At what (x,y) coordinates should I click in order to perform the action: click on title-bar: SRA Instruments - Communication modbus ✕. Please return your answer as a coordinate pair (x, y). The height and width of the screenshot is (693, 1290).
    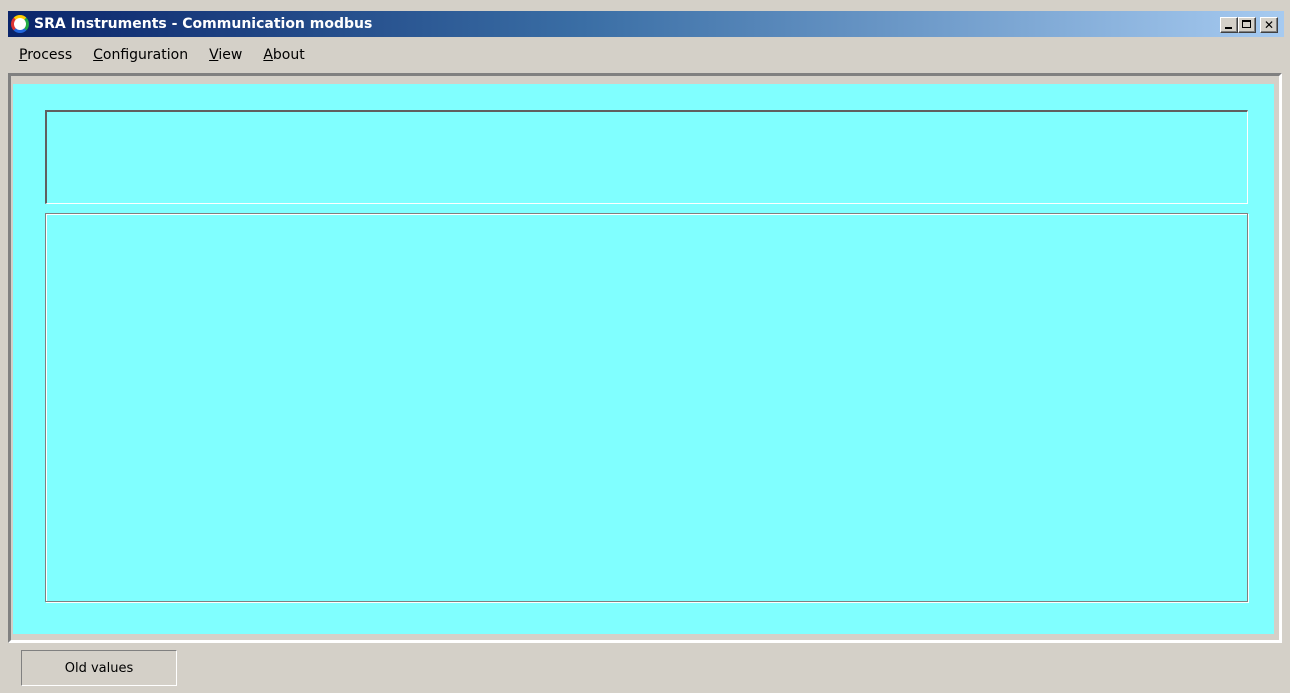
    Looking at the image, I should click on (646, 24).